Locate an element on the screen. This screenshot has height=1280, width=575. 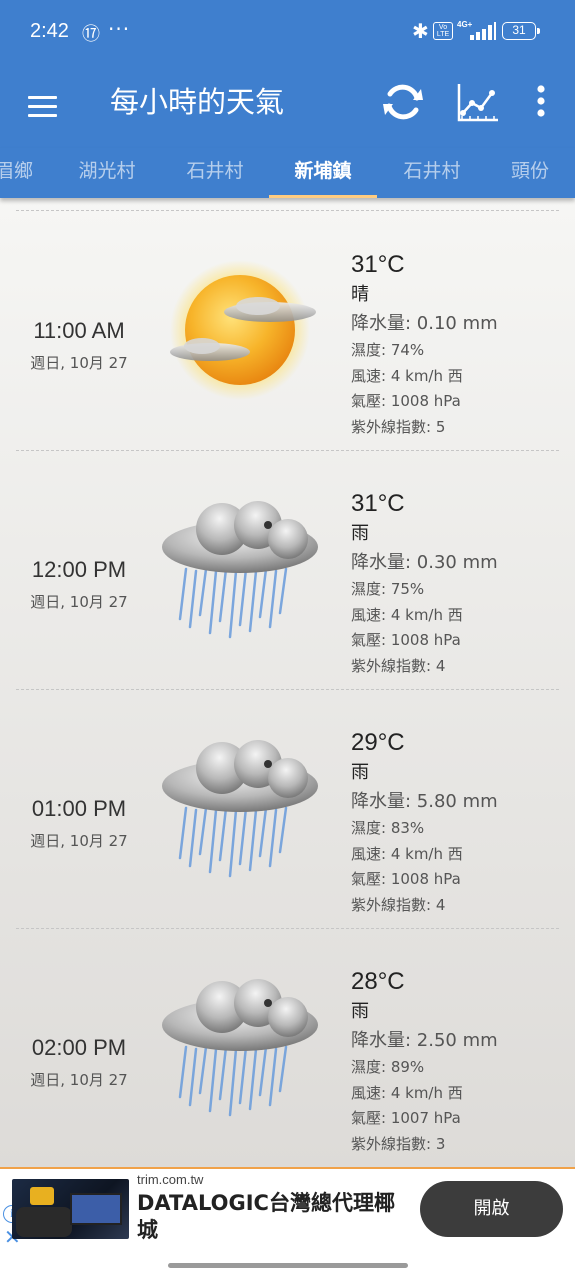
location-tabs: 眉鄉 湖光村 石井村 新埔鎮 石井村 頭份 is located at coordinates (287, 173).